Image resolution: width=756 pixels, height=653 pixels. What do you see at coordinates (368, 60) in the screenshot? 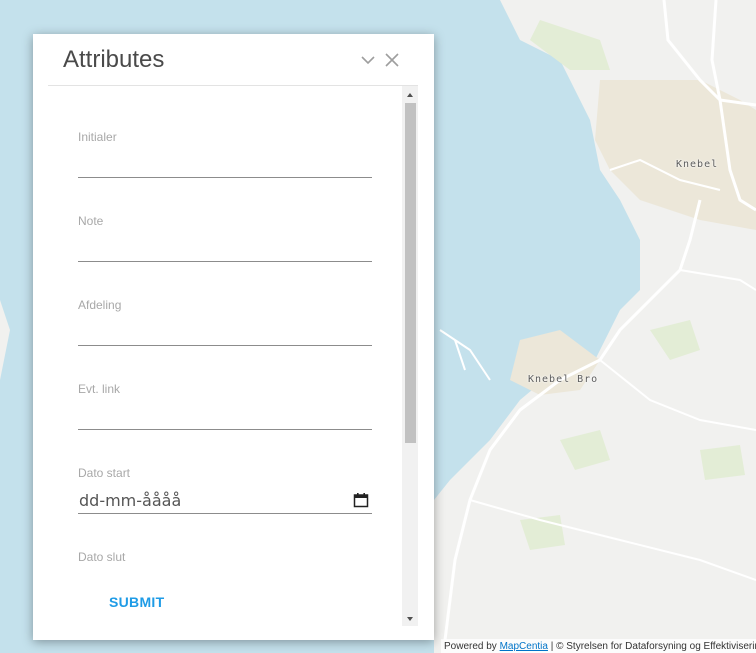
I see `chevron-down-icon` at bounding box center [368, 60].